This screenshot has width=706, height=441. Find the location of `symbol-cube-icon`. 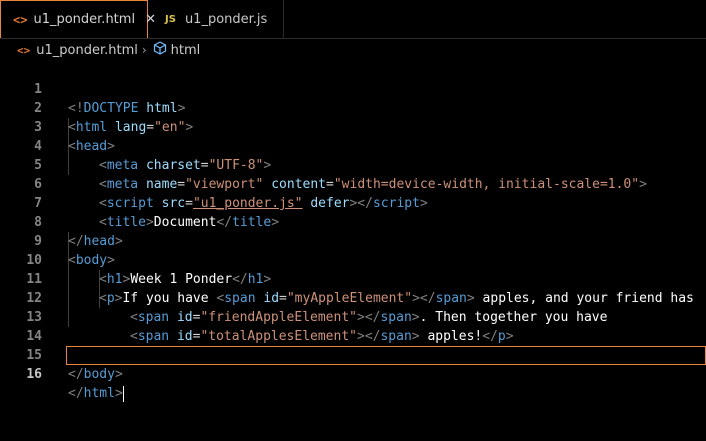

symbol-cube-icon is located at coordinates (160, 50).